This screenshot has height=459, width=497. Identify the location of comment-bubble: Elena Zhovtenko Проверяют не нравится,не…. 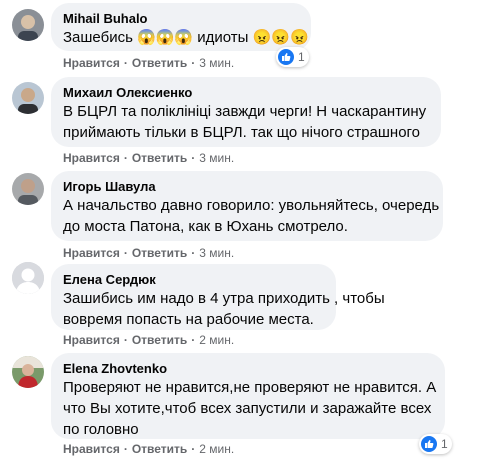
(248, 396).